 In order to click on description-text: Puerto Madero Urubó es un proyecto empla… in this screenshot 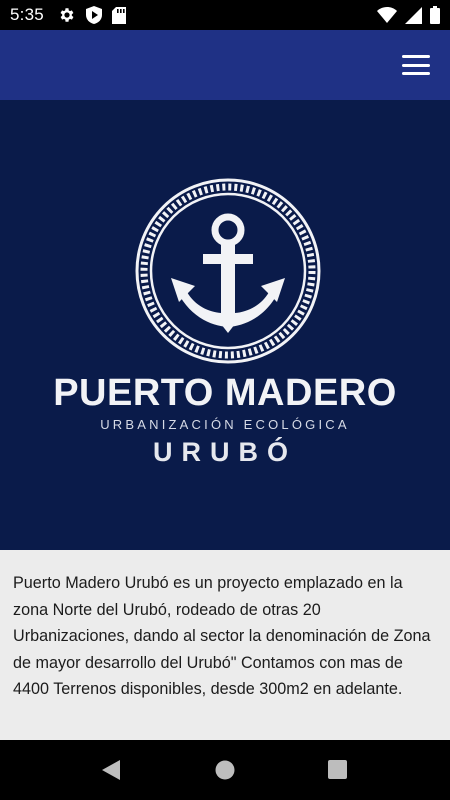, I will do `click(222, 636)`.